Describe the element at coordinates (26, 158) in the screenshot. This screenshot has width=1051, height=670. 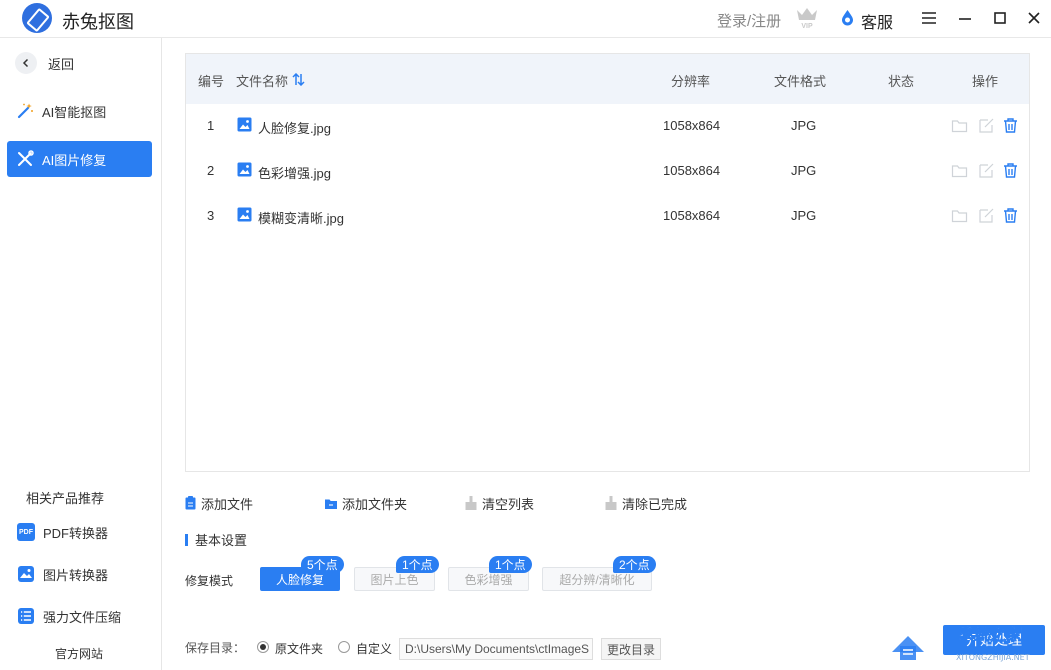
I see `tools-icon` at that location.